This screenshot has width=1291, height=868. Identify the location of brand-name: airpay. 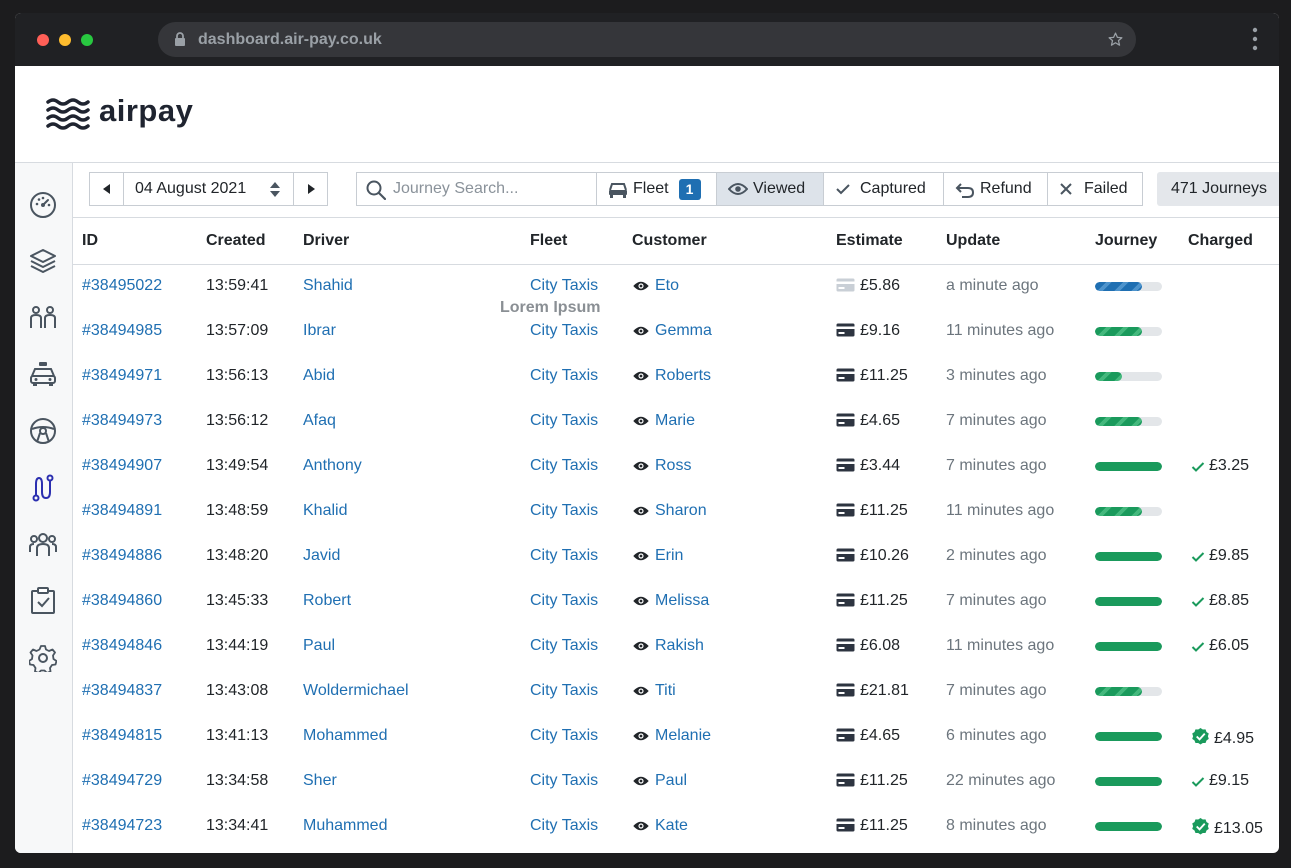
(146, 111).